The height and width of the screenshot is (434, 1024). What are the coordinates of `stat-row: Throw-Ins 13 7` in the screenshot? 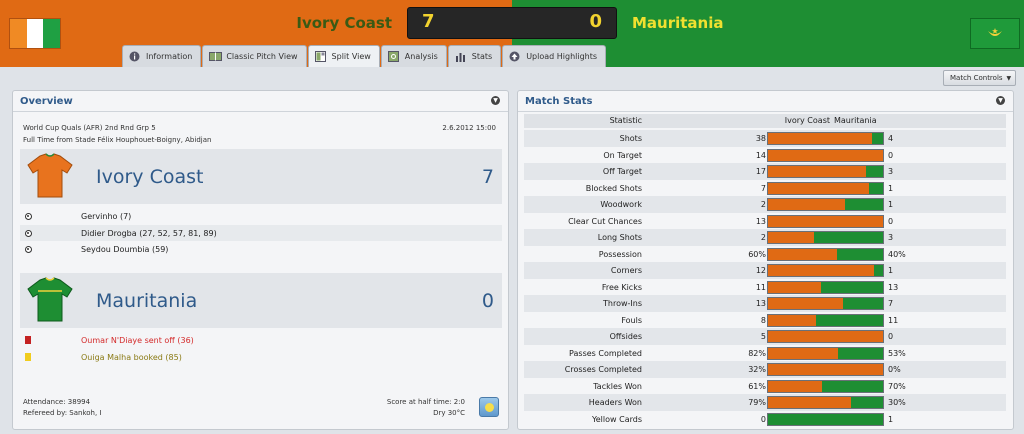 It's located at (765, 303).